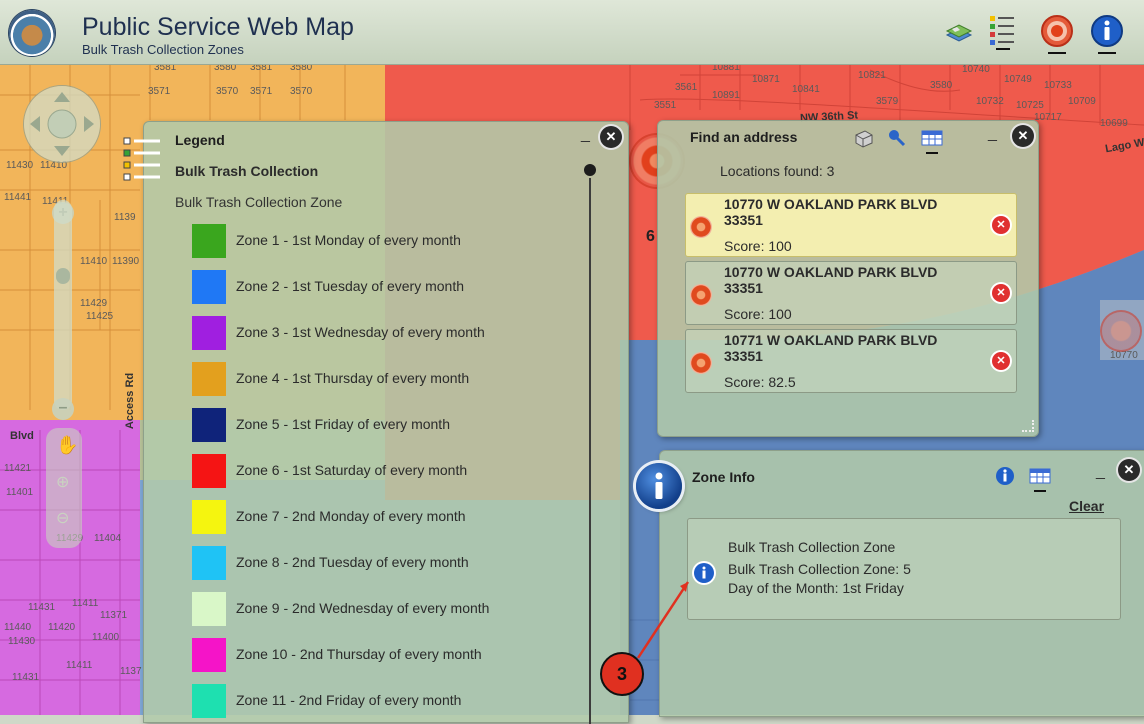 The height and width of the screenshot is (724, 1144). What do you see at coordinates (392, 517) in the screenshot?
I see `legend-item: Zone 7 - 2nd Monday of every month` at bounding box center [392, 517].